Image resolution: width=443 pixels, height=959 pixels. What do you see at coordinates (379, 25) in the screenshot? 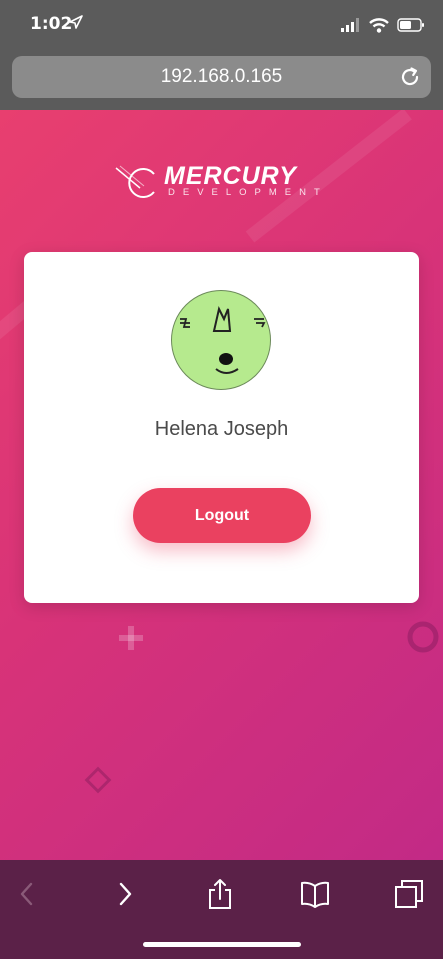
I see `wifi-icon` at bounding box center [379, 25].